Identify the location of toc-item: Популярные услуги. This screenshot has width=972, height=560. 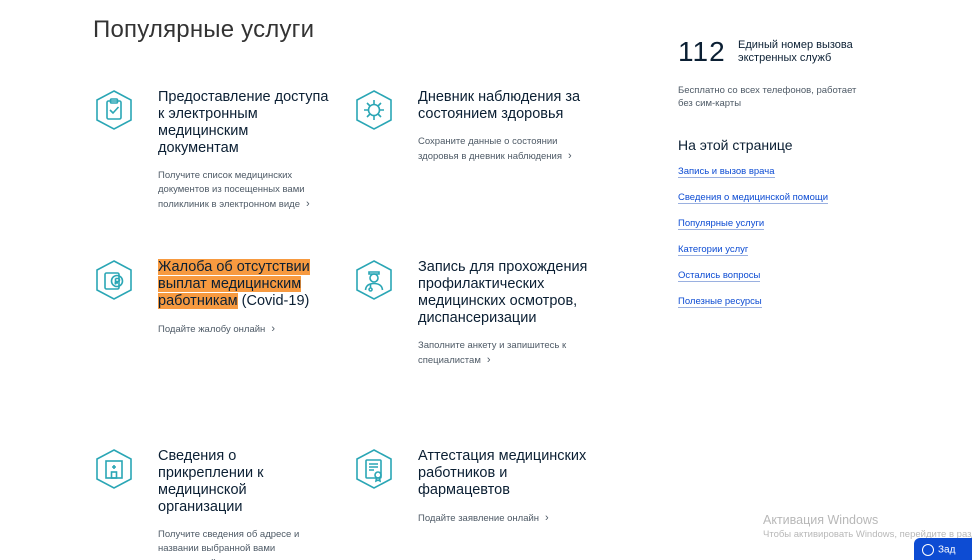
(778, 230).